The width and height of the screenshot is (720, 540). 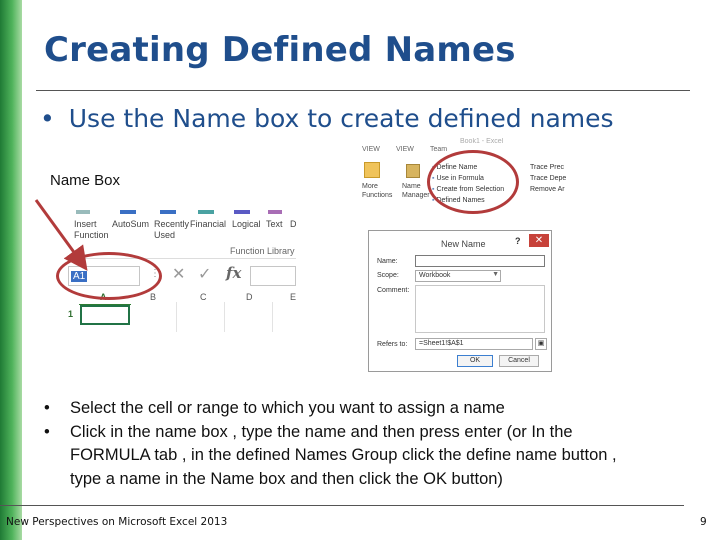 I want to click on autosum-icon, so click(x=128, y=212).